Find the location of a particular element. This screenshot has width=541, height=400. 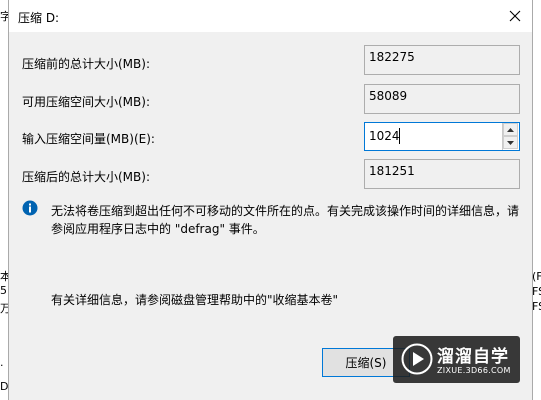

available-space-value: 58089 is located at coordinates (388, 96).